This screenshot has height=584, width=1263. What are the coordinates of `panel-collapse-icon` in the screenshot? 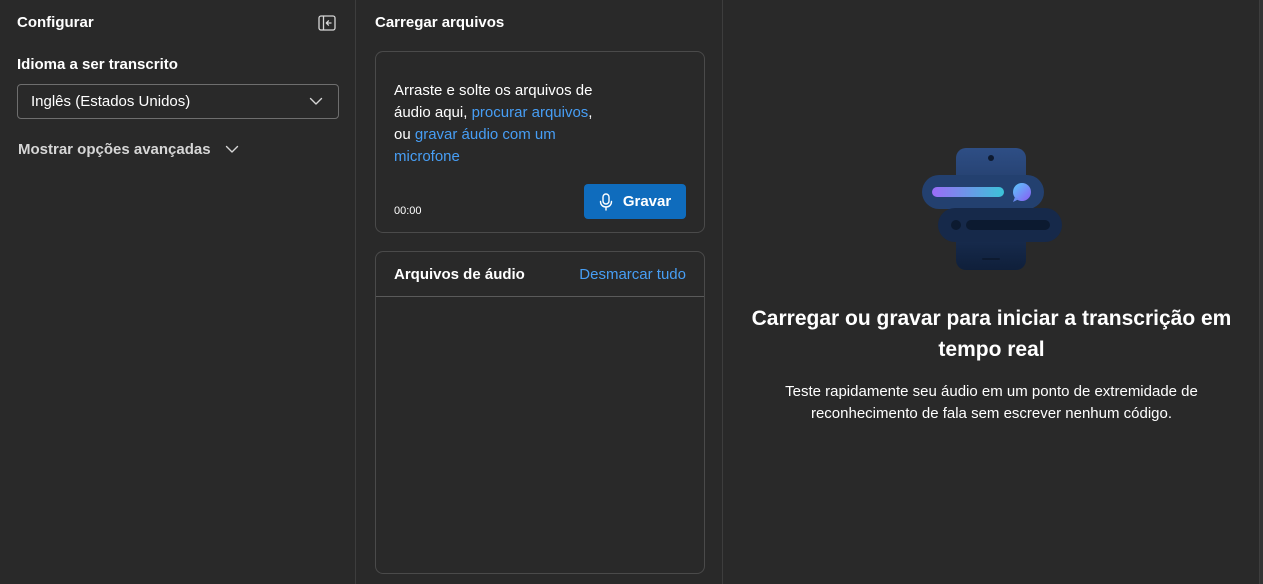 It's located at (327, 23).